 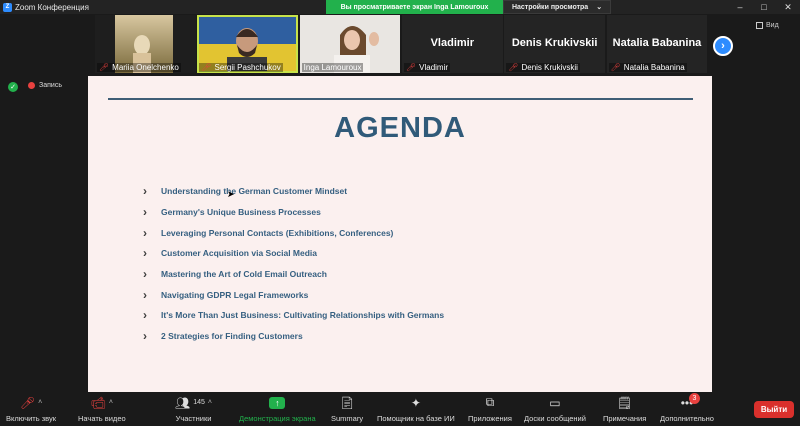 What do you see at coordinates (774, 409) in the screenshot?
I see `leave-button: Выйти` at bounding box center [774, 409].